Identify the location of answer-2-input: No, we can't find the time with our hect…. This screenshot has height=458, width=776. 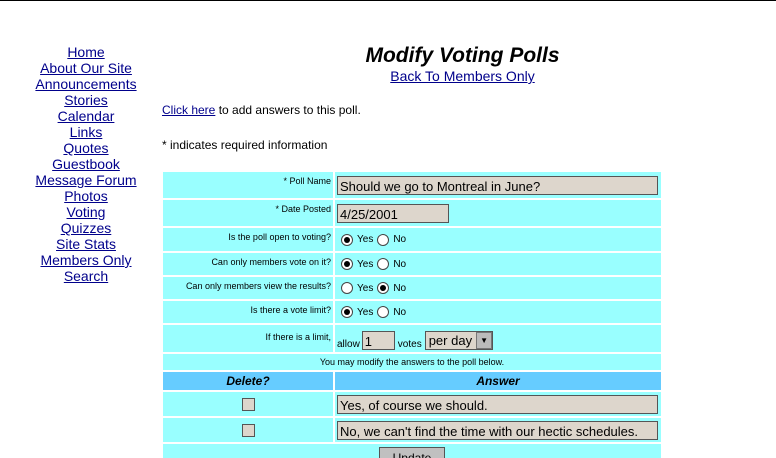
(497, 430).